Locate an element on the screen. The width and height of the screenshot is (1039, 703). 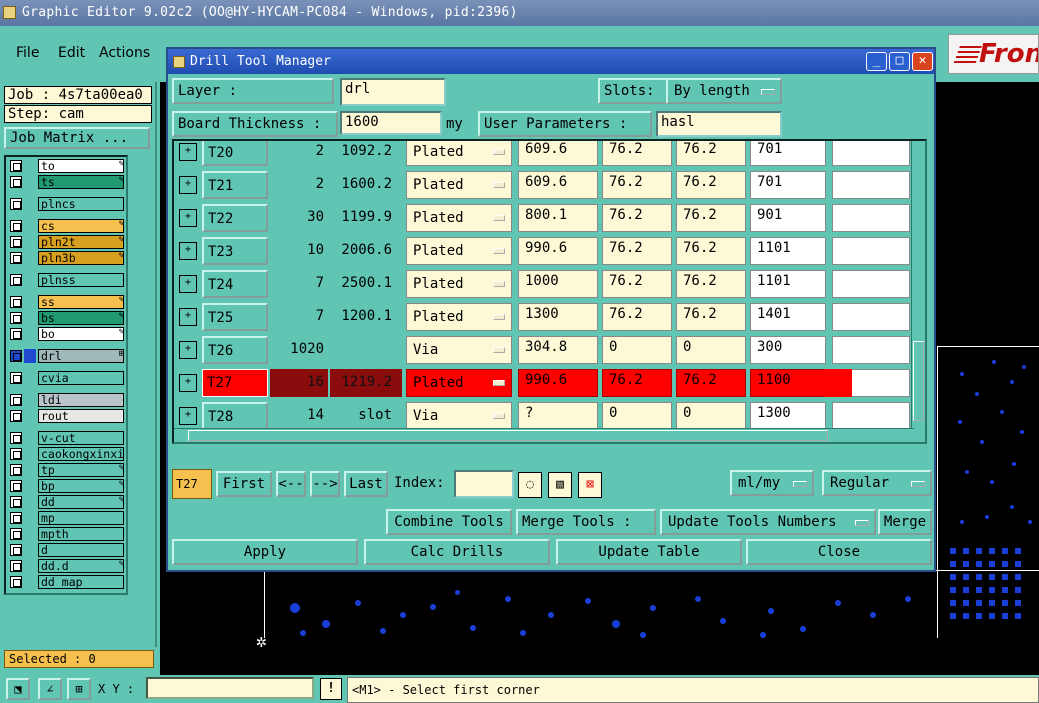
layer-row: tp ✎ is located at coordinates (68, 470).